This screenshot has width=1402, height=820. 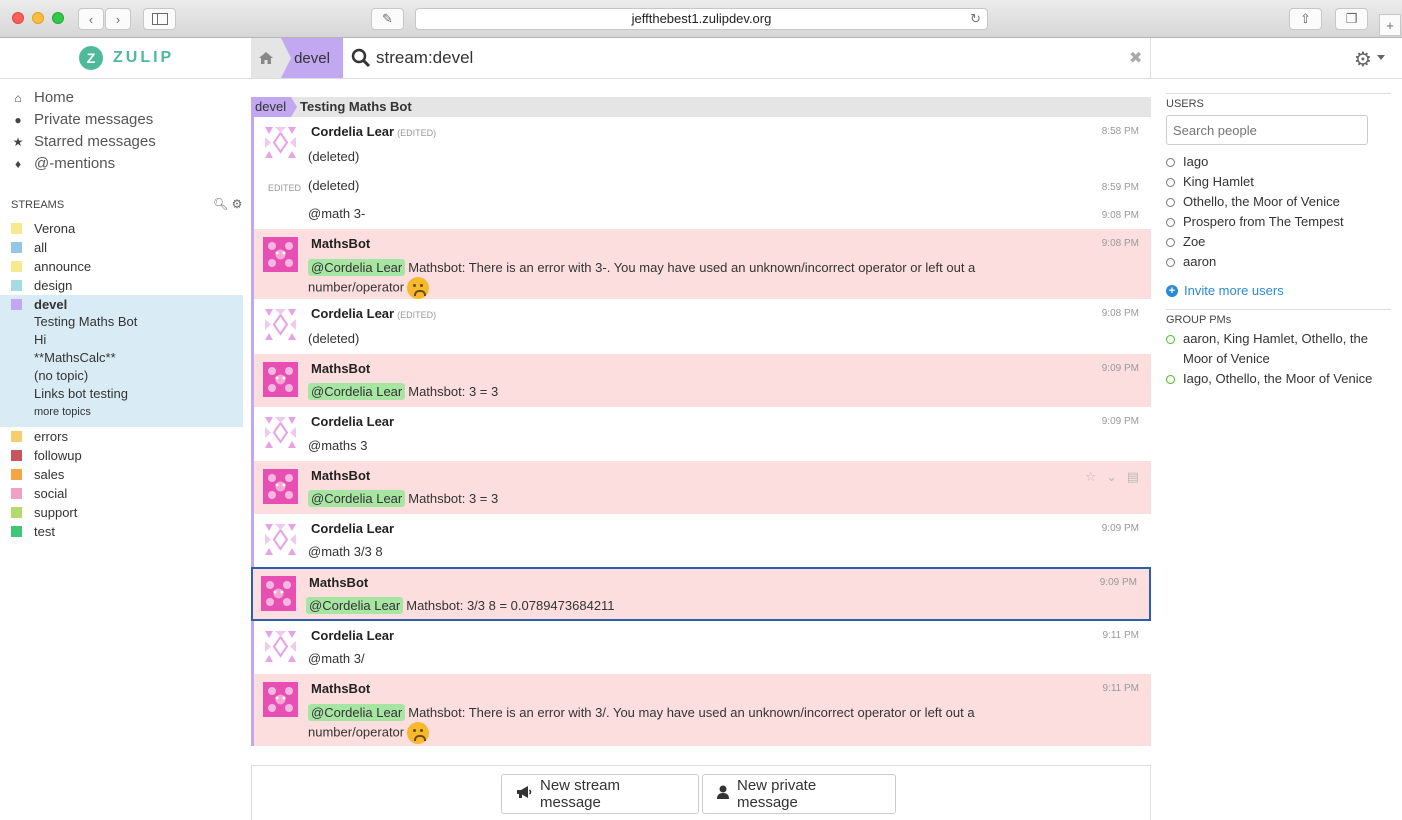 I want to click on stream-item-all: all, so click(x=121, y=247).